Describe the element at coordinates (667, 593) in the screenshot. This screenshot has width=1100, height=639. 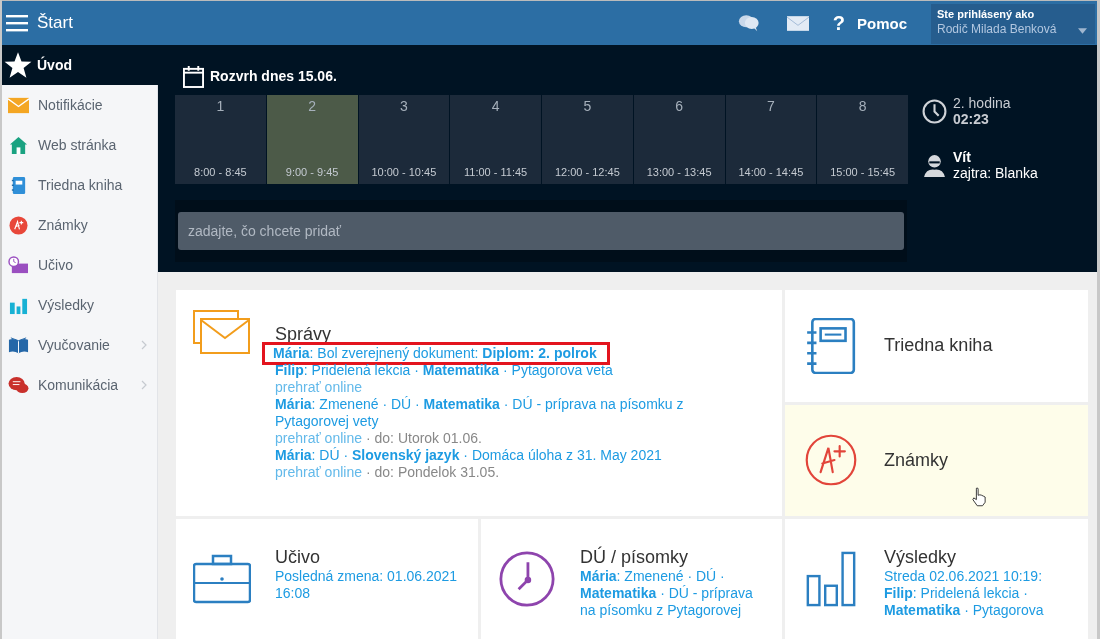
I see `tile-text: Mária: Zmenené · DÚ · Matematika · DÚ - príprava na písomku z Pytagorovej` at that location.